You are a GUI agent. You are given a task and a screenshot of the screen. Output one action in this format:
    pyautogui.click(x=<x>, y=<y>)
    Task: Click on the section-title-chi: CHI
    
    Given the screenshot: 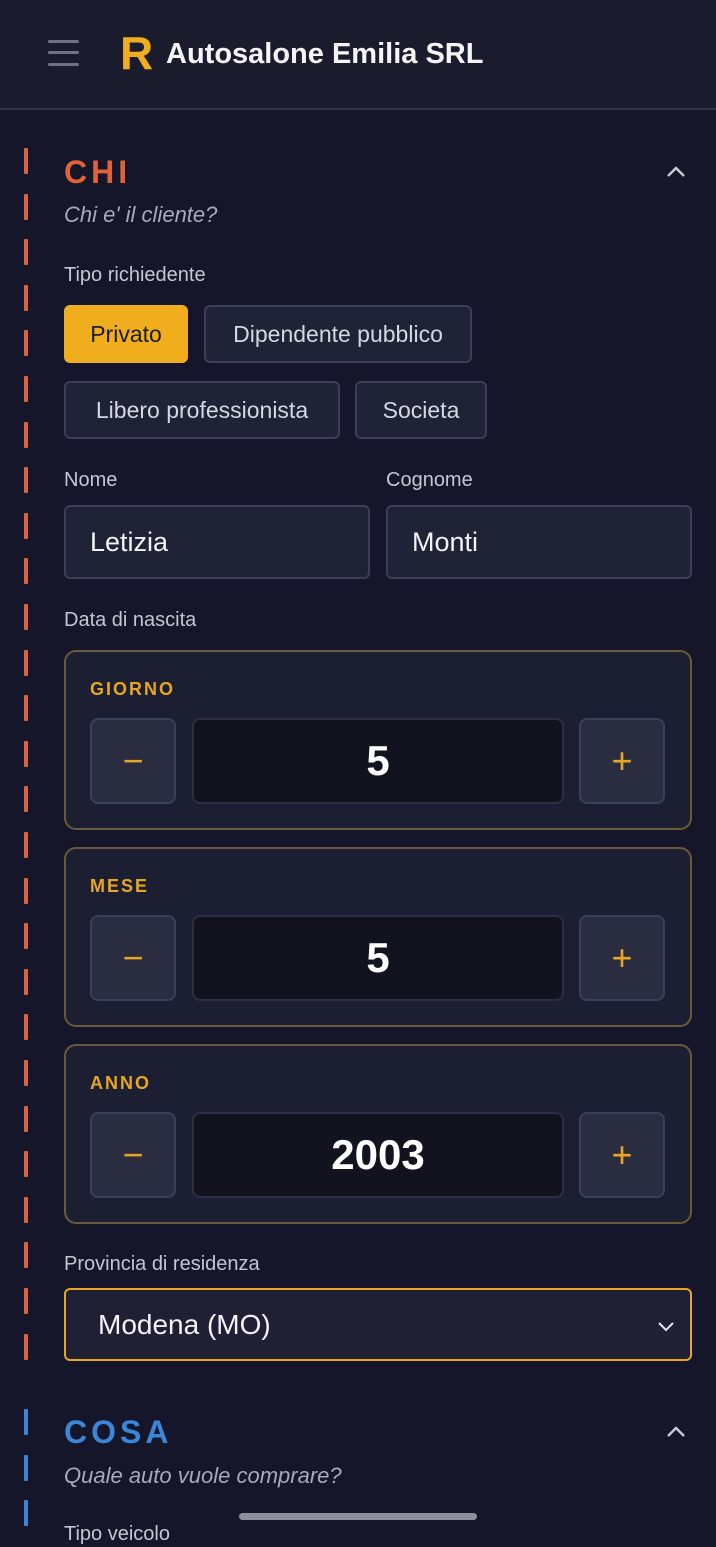 What is the action you would take?
    pyautogui.click(x=98, y=172)
    